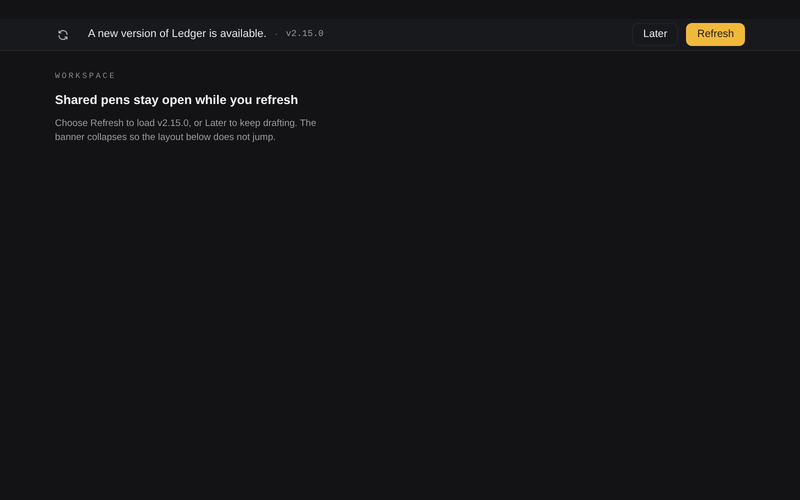  Describe the element at coordinates (86, 77) in the screenshot. I see `section-eyebrow: WORKSPACE` at that location.